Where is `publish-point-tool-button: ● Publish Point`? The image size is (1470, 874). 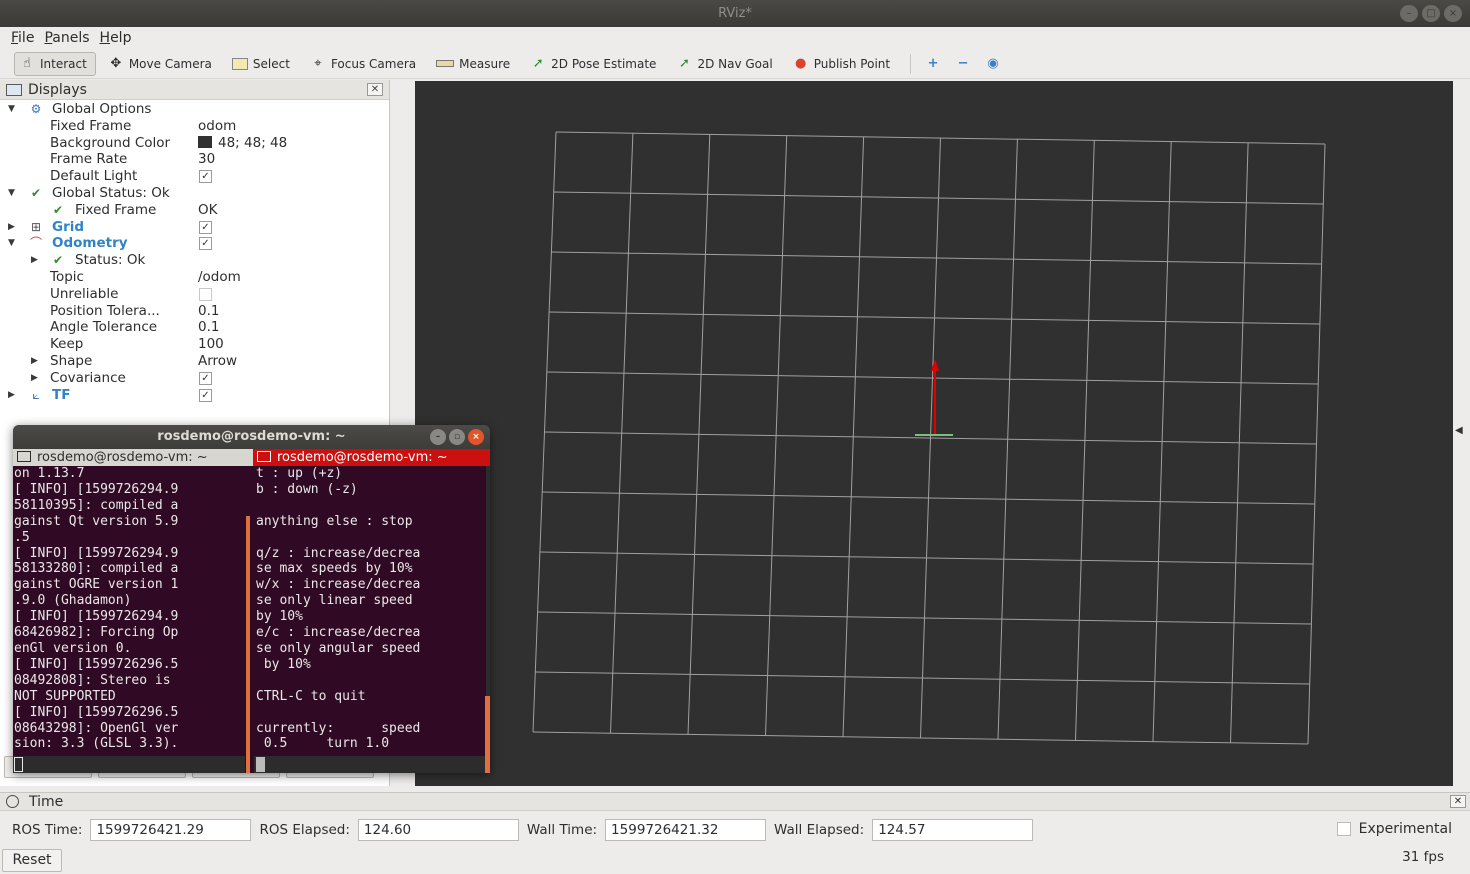
publish-point-tool-button: ● Publish Point is located at coordinates (843, 64).